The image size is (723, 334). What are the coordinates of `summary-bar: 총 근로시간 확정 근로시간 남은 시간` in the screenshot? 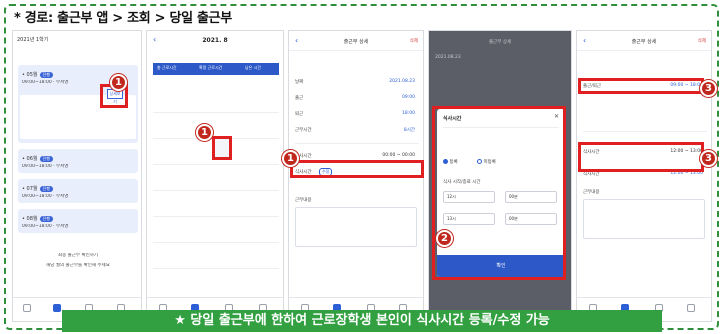 It's located at (216, 69).